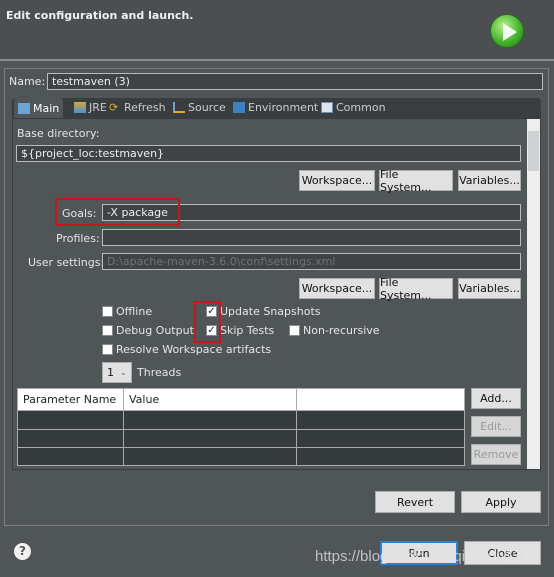  What do you see at coordinates (155, 330) in the screenshot?
I see `debug-output-label: Debug Output` at bounding box center [155, 330].